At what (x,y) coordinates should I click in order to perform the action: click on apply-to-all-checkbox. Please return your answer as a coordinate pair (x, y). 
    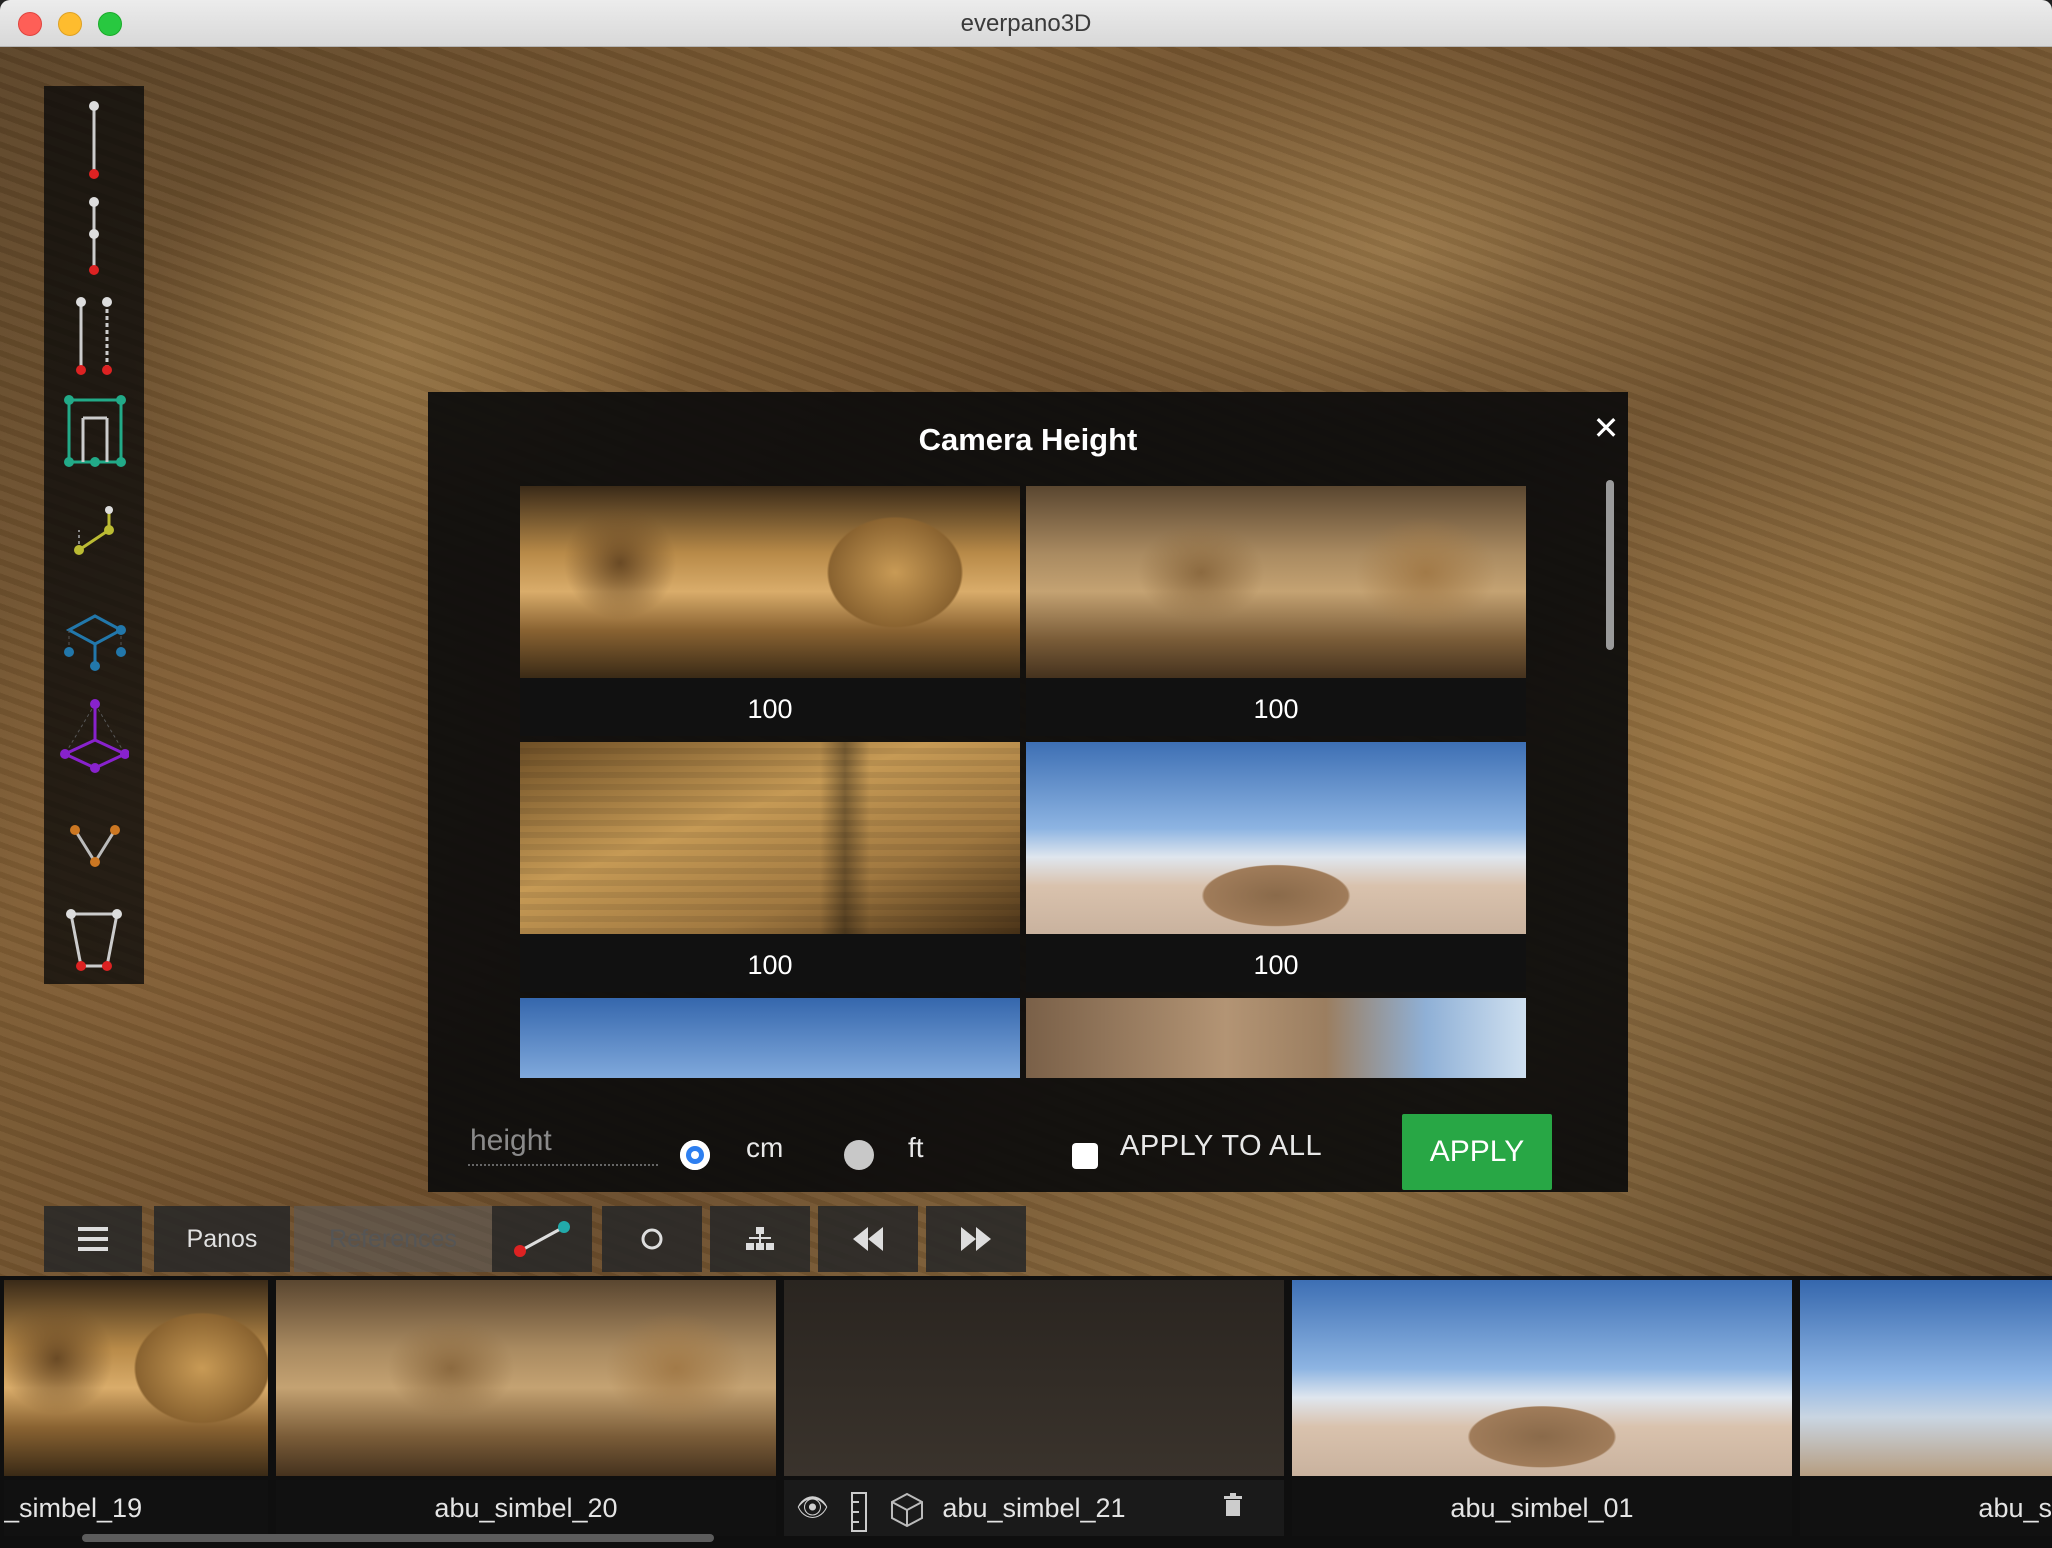
    Looking at the image, I should click on (1085, 1156).